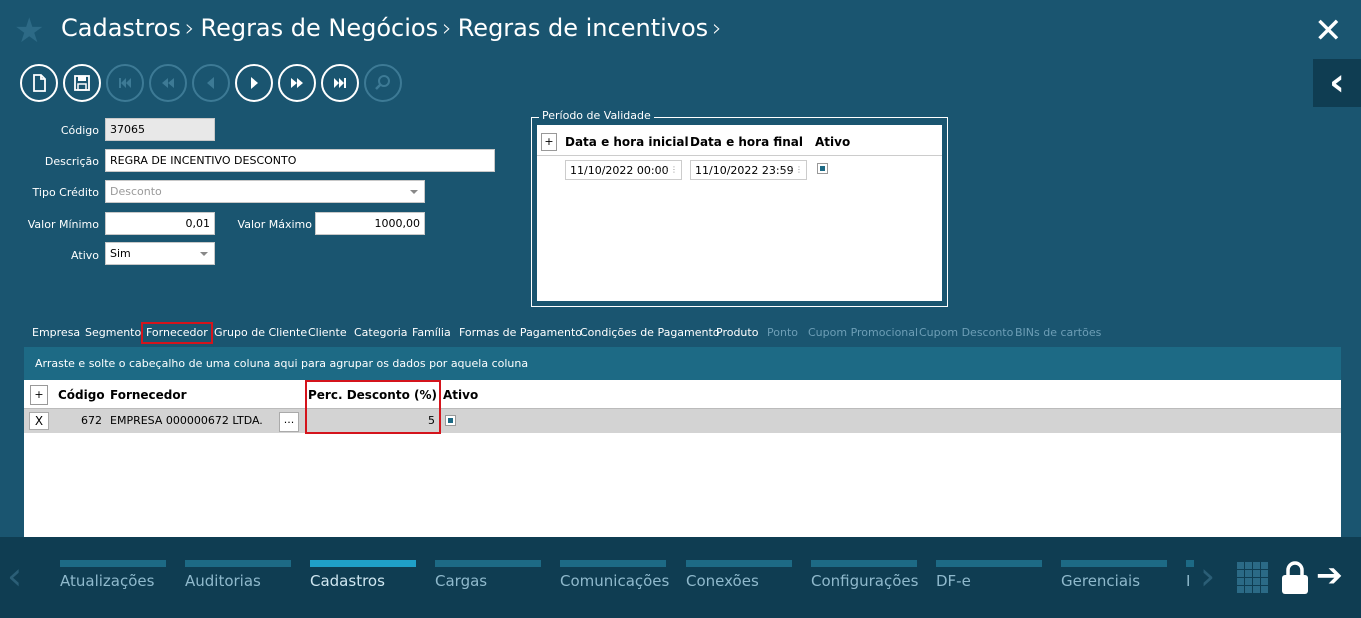 The height and width of the screenshot is (618, 1361). I want to click on descricao-field: REGRA DE INCENTIVO DESCONTO, so click(300, 160).